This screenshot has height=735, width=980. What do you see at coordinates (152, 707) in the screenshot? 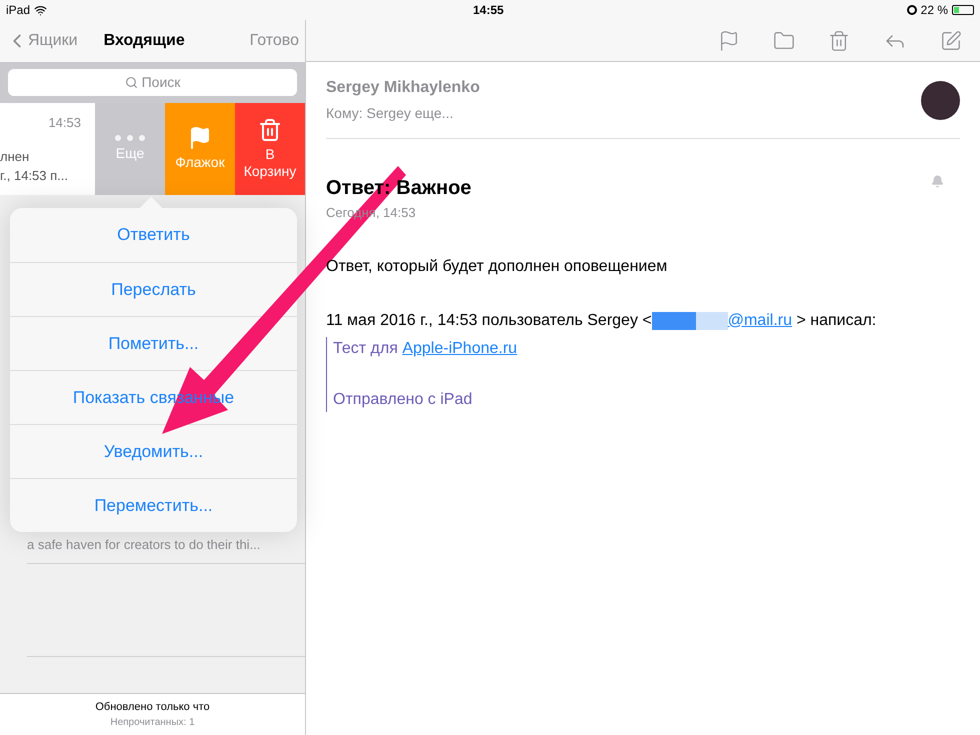
I see `update-status: Обновлено только что` at bounding box center [152, 707].